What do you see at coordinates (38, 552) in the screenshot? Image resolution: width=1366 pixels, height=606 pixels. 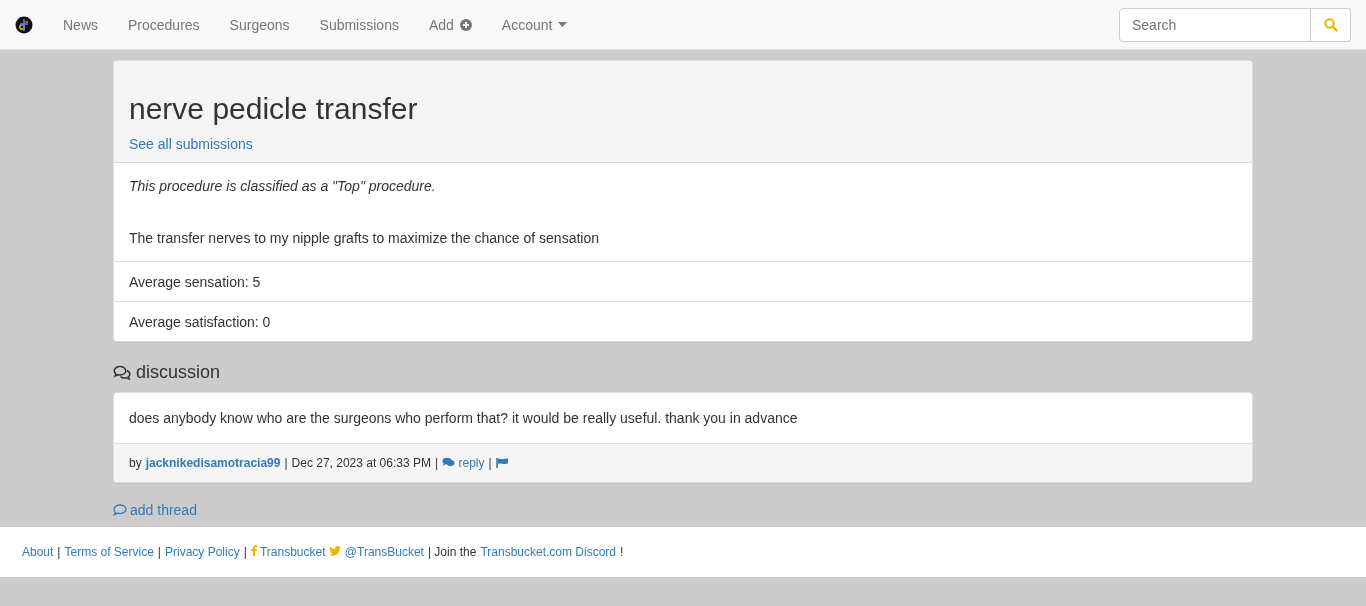 I see `footer-link: About` at bounding box center [38, 552].